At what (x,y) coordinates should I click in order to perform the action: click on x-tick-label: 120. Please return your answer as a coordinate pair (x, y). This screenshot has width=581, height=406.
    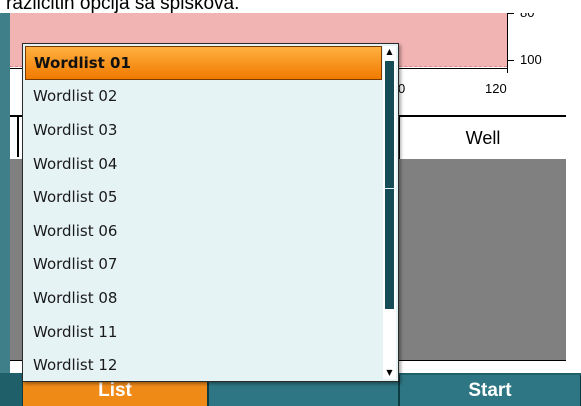
    Looking at the image, I should click on (496, 88).